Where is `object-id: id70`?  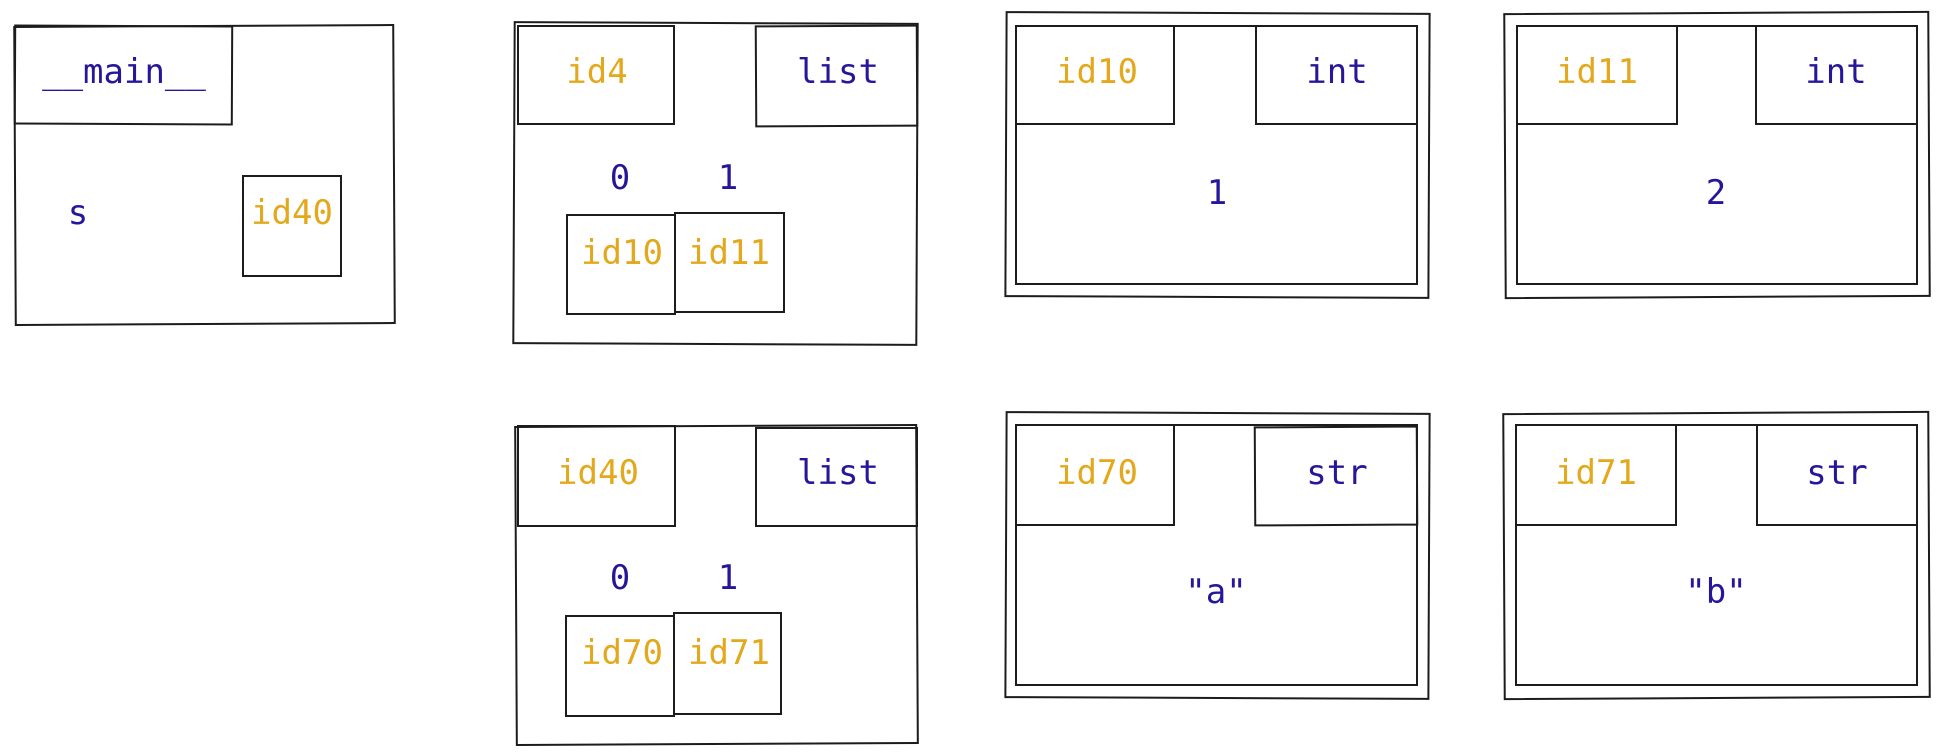
object-id: id70 is located at coordinates (1097, 473).